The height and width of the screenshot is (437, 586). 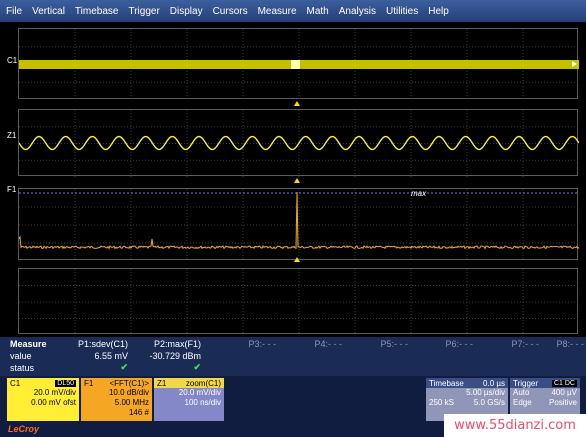 I want to click on empty-grid, so click(x=299, y=302).